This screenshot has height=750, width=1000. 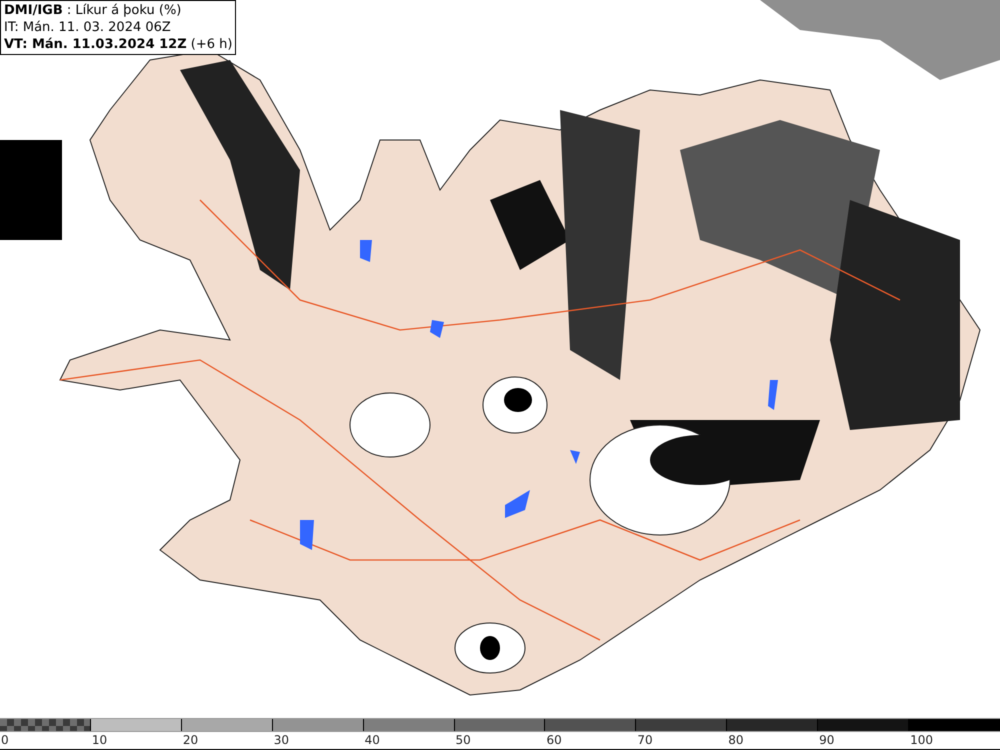 I want to click on legend-label: 100, so click(x=921, y=740).